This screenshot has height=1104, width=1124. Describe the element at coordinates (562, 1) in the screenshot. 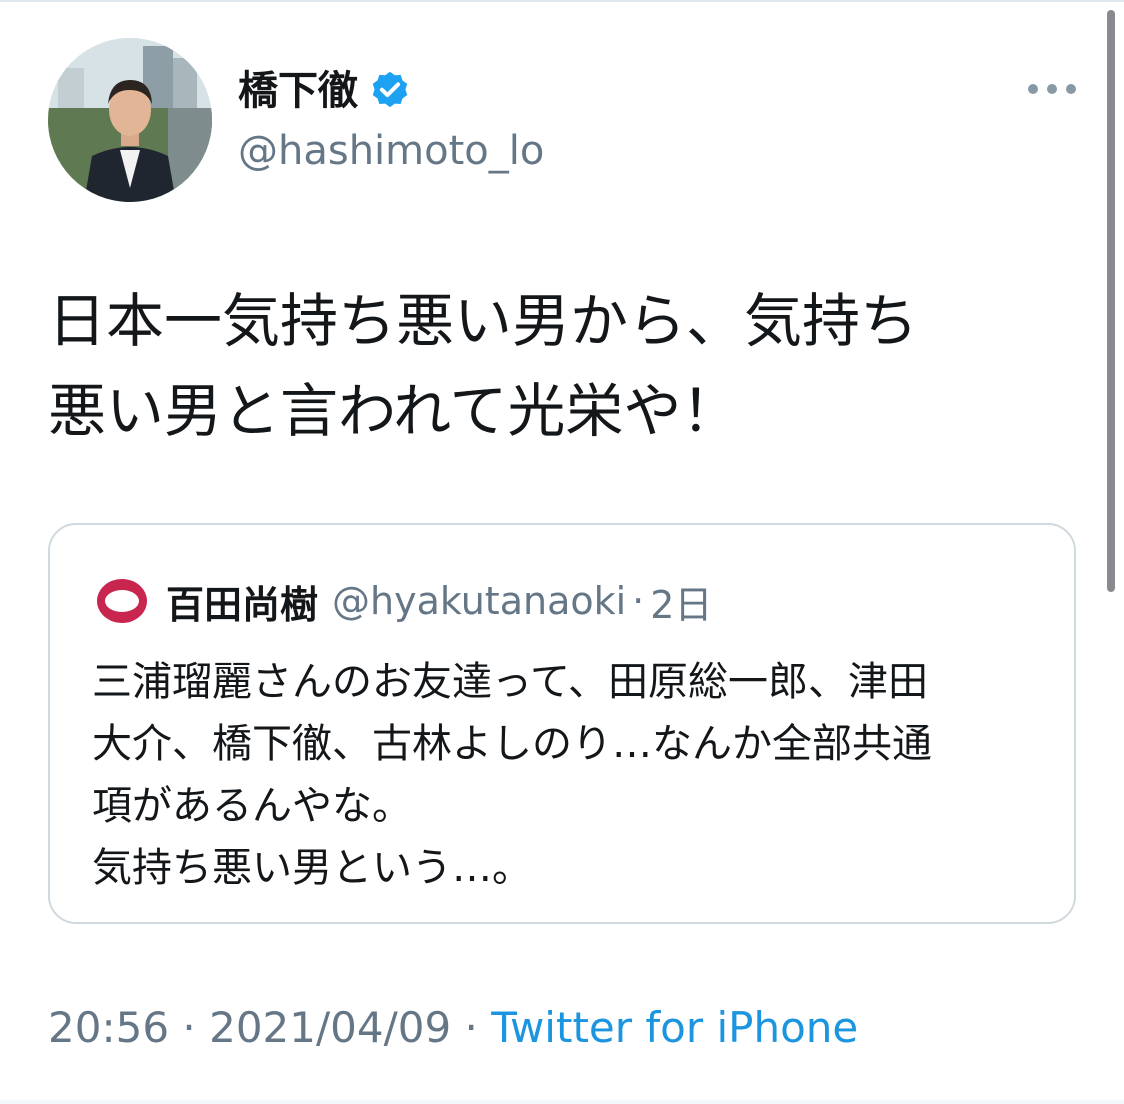

I see `top-divider` at that location.